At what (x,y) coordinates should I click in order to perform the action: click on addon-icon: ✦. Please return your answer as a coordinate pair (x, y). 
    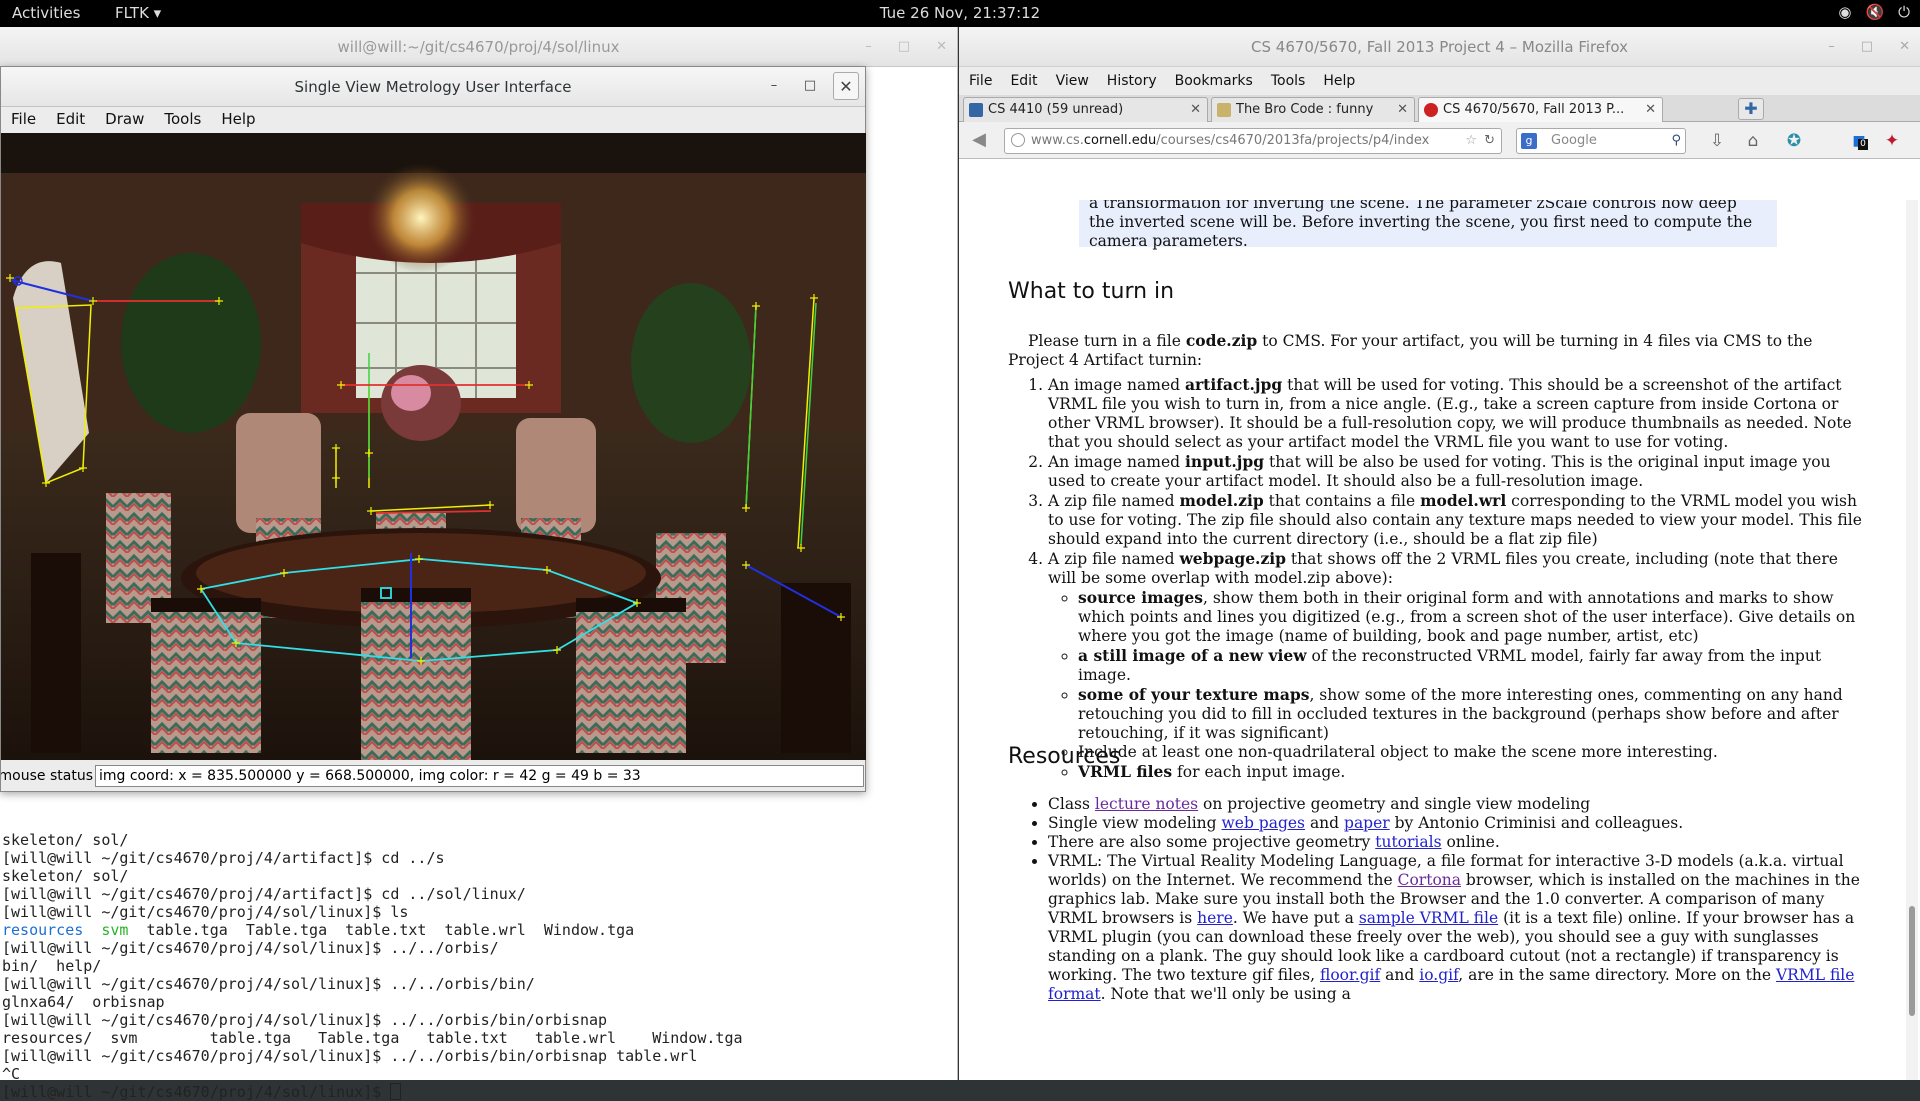
    Looking at the image, I should click on (1892, 141).